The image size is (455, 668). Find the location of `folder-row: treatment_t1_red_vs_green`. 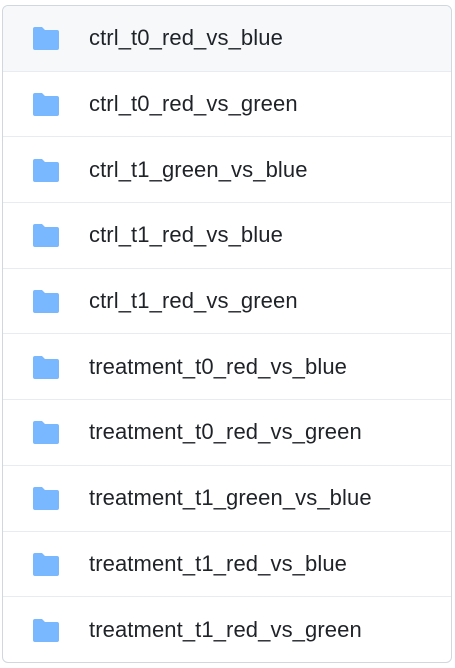

folder-row: treatment_t1_red_vs_green is located at coordinates (227, 629).